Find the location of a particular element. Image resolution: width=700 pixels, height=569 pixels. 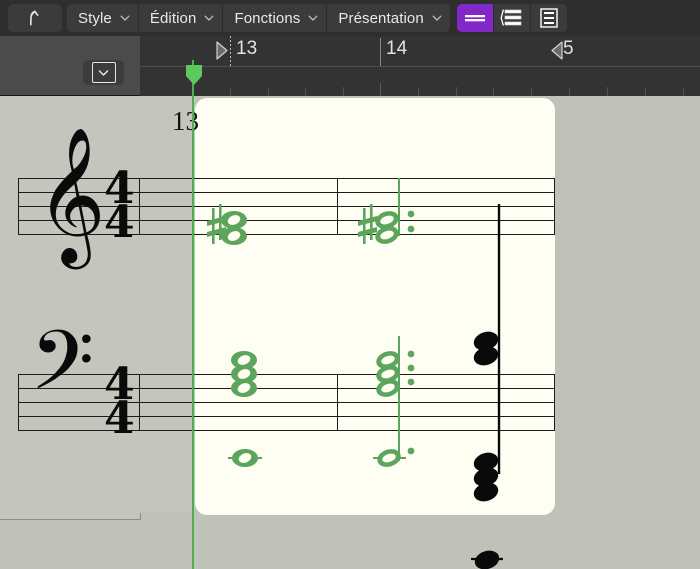

menu-style-label: Style is located at coordinates (95, 18).